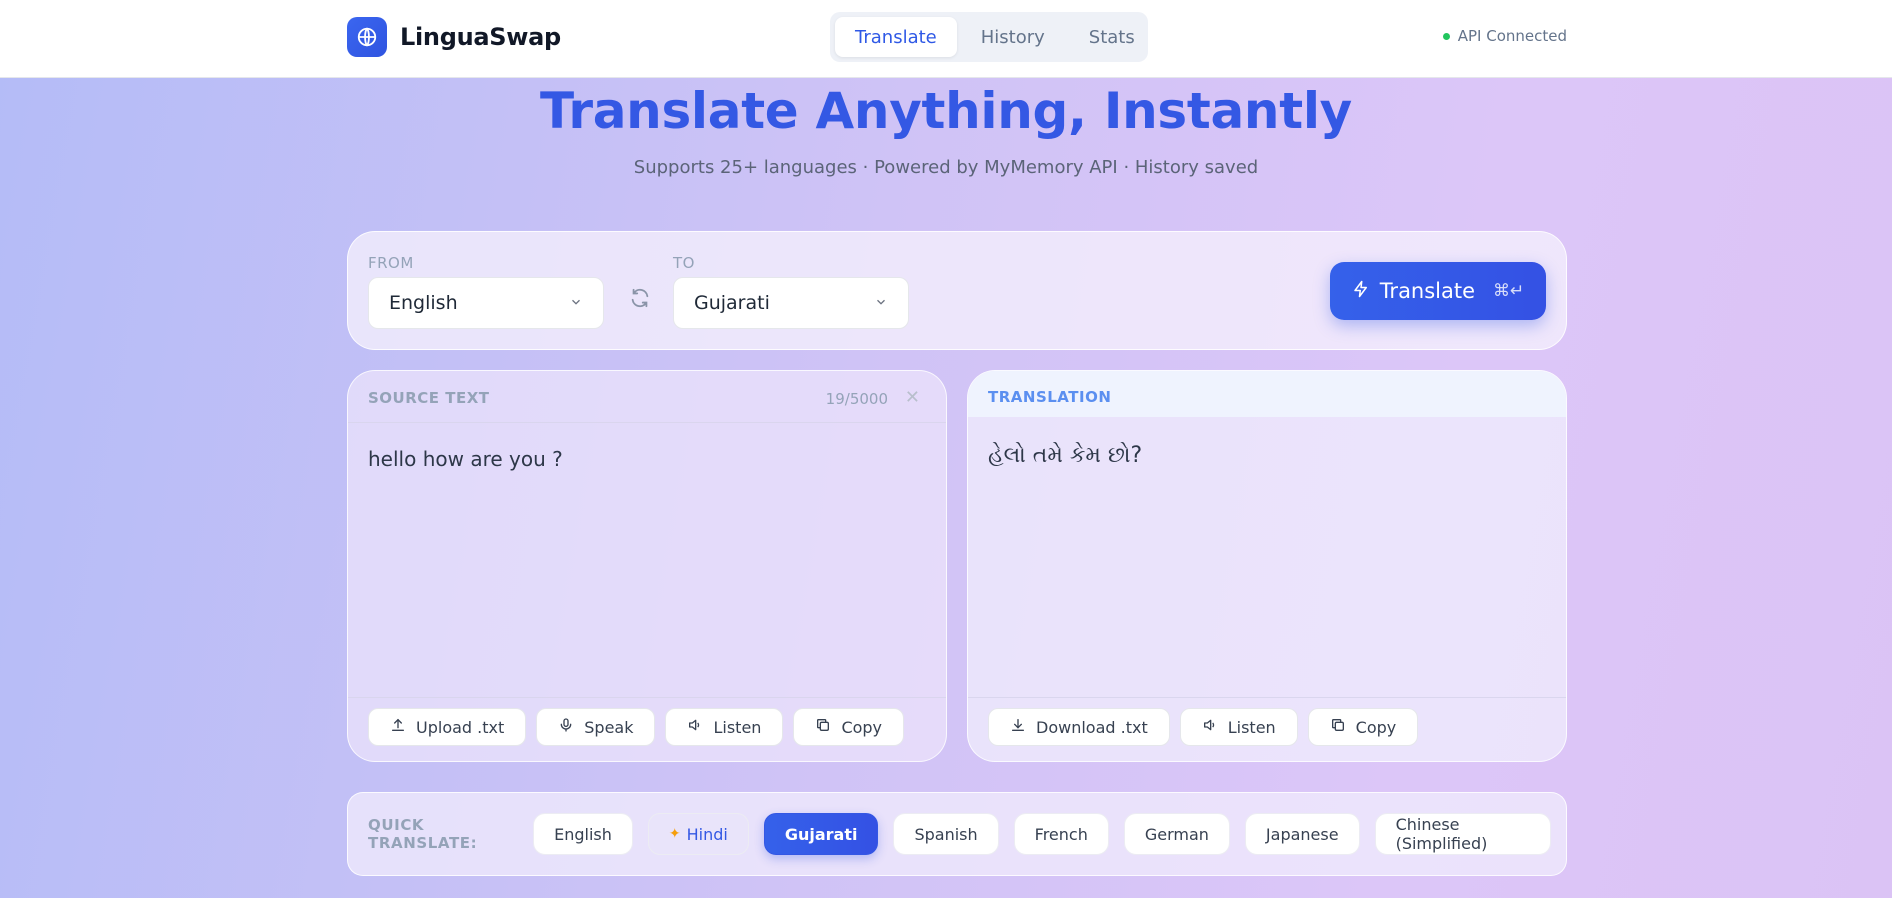  Describe the element at coordinates (791, 303) in the screenshot. I see `to-language-select: Gujarati` at that location.